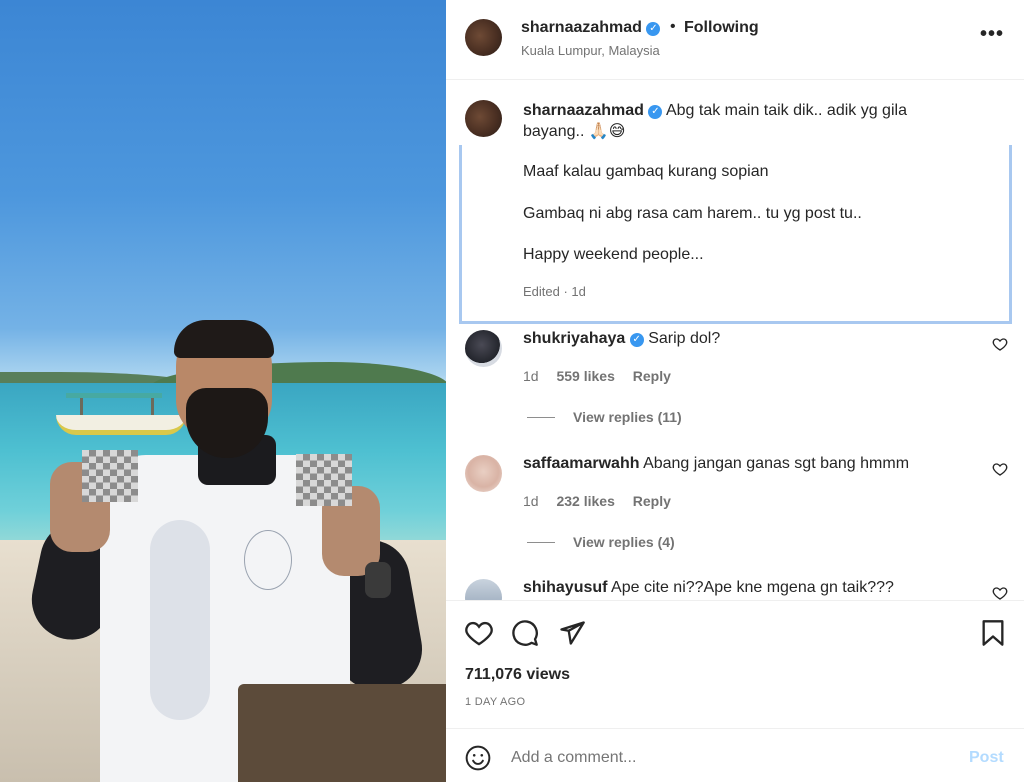 Image resolution: width=1024 pixels, height=782 pixels. I want to click on caption-paragraph: Maaf kalau gambaq kurang sopian, so click(646, 171).